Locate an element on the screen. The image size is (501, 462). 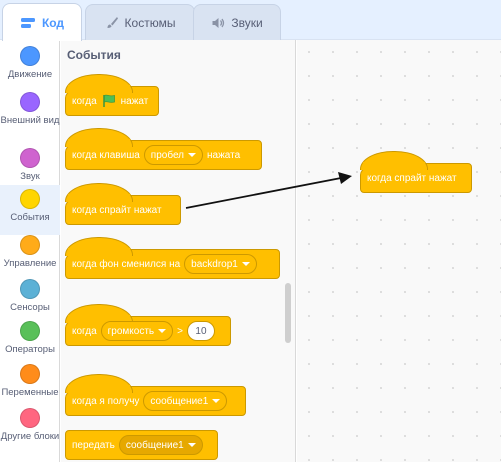
category-label: Звук is located at coordinates (30, 176).